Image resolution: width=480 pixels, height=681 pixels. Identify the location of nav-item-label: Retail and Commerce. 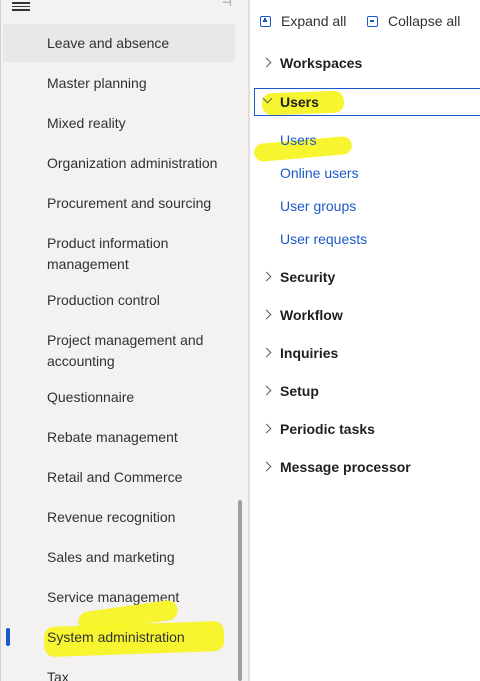
(115, 477).